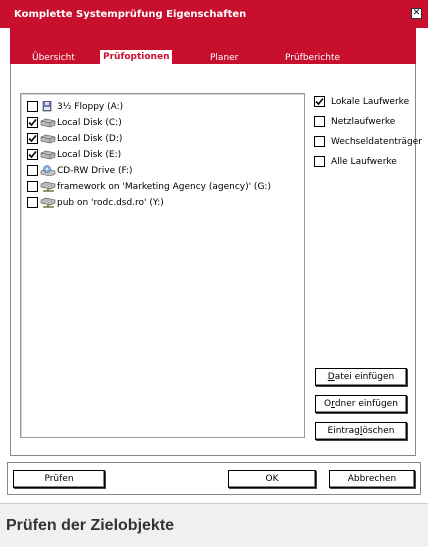  I want to click on drive-label: 3½ Floppy (A:), so click(90, 106).